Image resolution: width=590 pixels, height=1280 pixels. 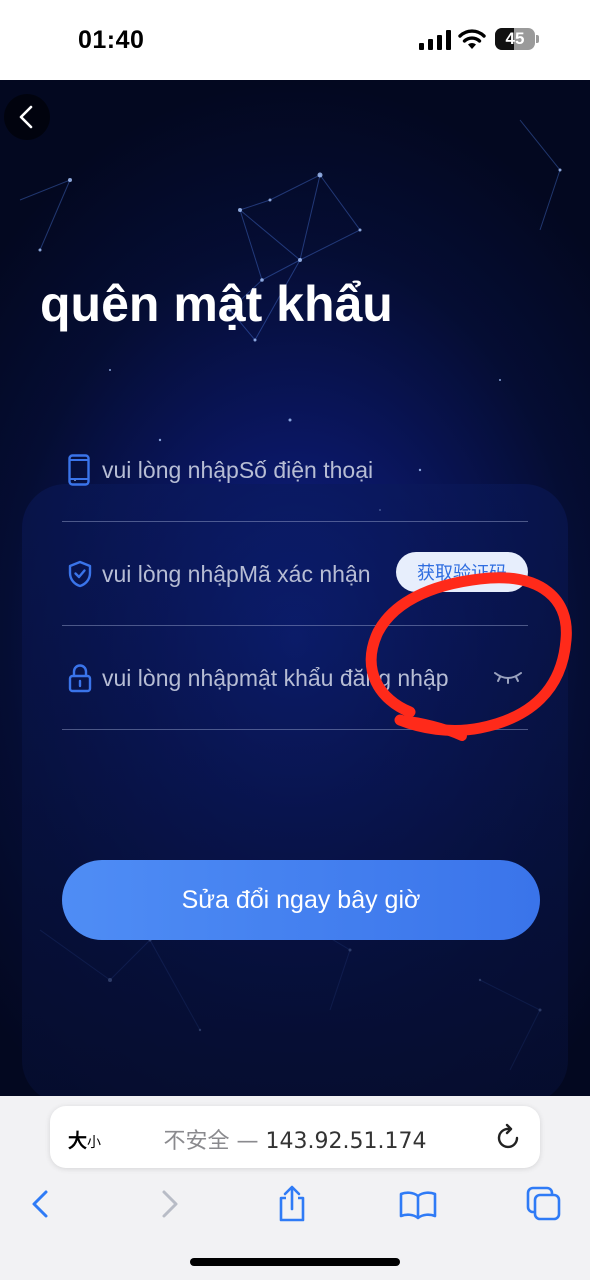 What do you see at coordinates (111, 40) in the screenshot?
I see `status-time: 01:40` at bounding box center [111, 40].